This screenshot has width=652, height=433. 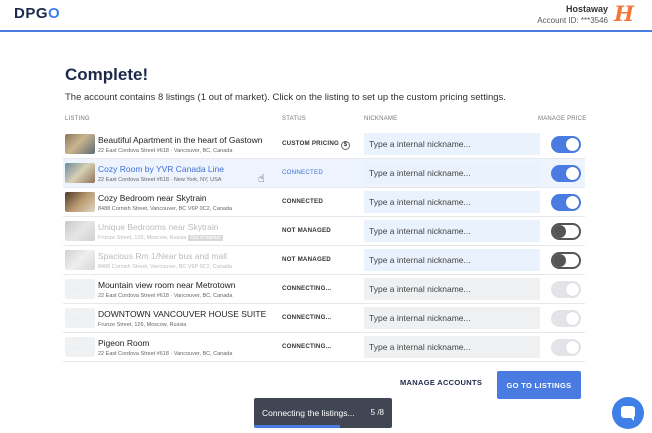 What do you see at coordinates (346, 145) in the screenshot?
I see `dollar-circle-icon: $` at bounding box center [346, 145].